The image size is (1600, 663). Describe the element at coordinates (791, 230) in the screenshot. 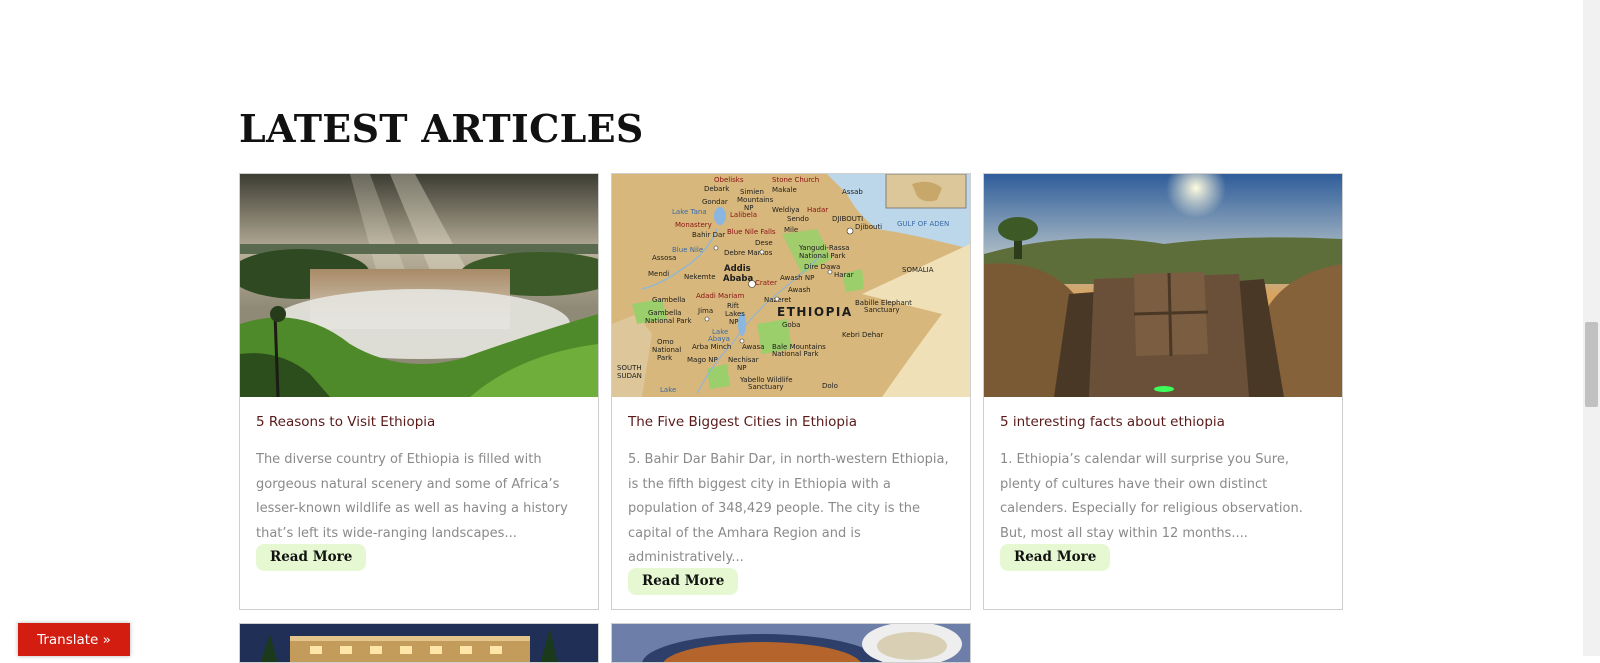

I see `svg-text: Mile` at that location.